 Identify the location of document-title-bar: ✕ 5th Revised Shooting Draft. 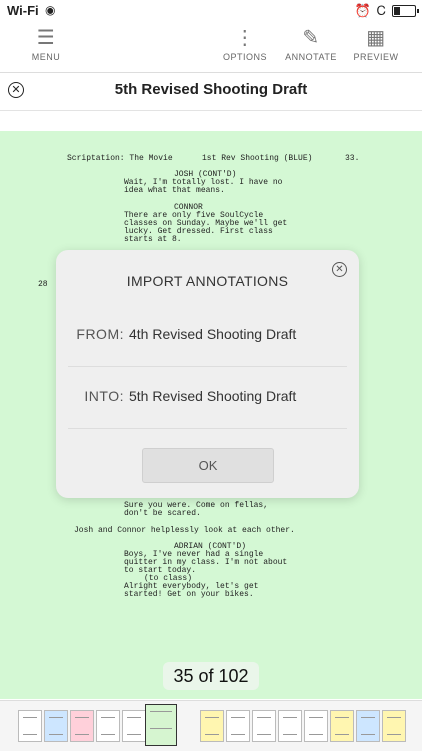
(211, 91).